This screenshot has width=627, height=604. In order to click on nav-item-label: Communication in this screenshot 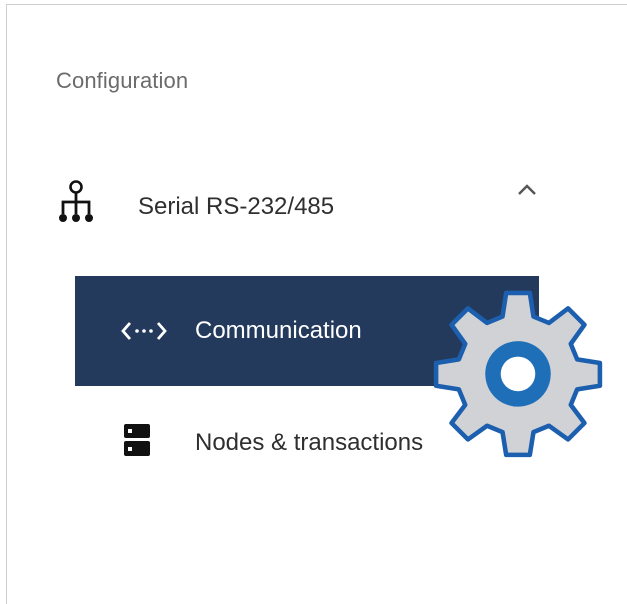, I will do `click(278, 330)`.